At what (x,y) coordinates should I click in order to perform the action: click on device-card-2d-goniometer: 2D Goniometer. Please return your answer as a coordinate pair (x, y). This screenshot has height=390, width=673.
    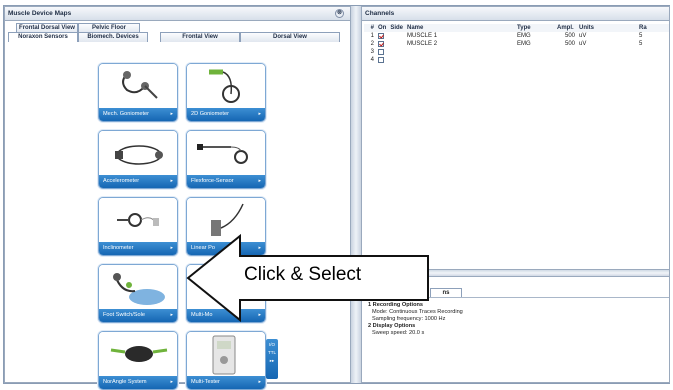
    Looking at the image, I should click on (226, 92).